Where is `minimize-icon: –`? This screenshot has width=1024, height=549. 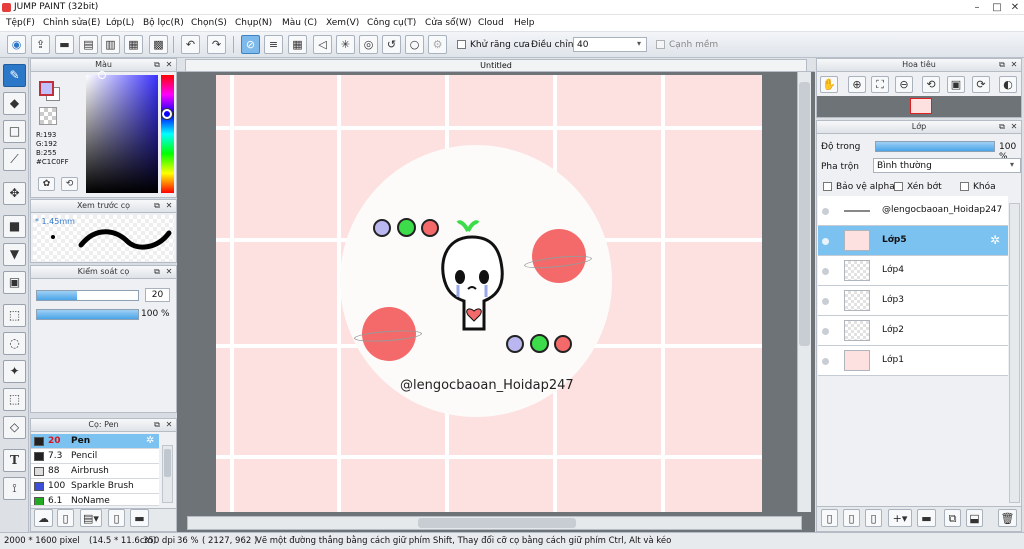 minimize-icon: – is located at coordinates (977, 7).